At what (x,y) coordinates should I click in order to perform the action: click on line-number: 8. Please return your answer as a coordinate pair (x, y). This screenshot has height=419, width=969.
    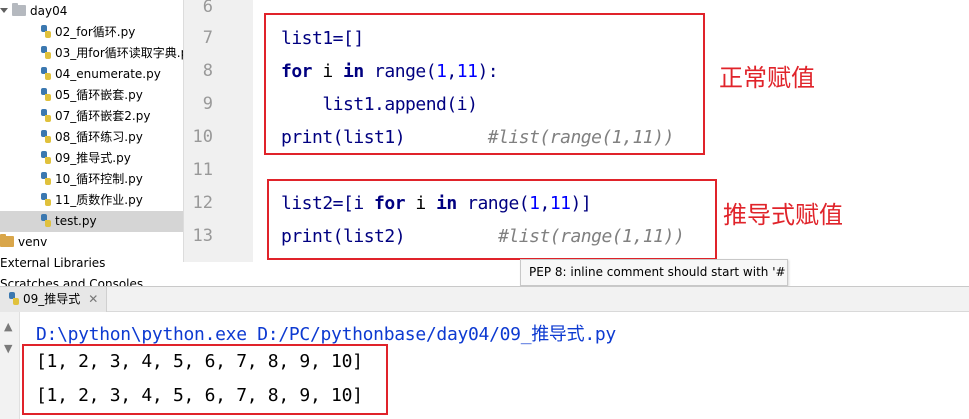
    Looking at the image, I should click on (207, 71).